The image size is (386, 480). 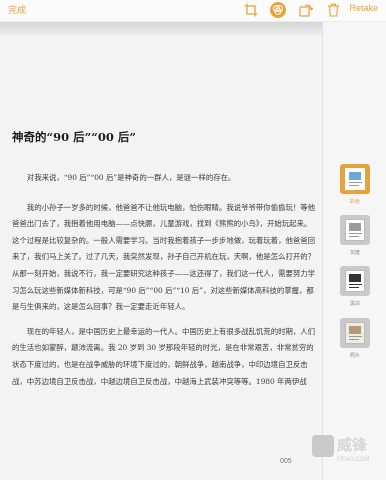 I want to click on filter-photo: 照片, so click(x=355, y=338).